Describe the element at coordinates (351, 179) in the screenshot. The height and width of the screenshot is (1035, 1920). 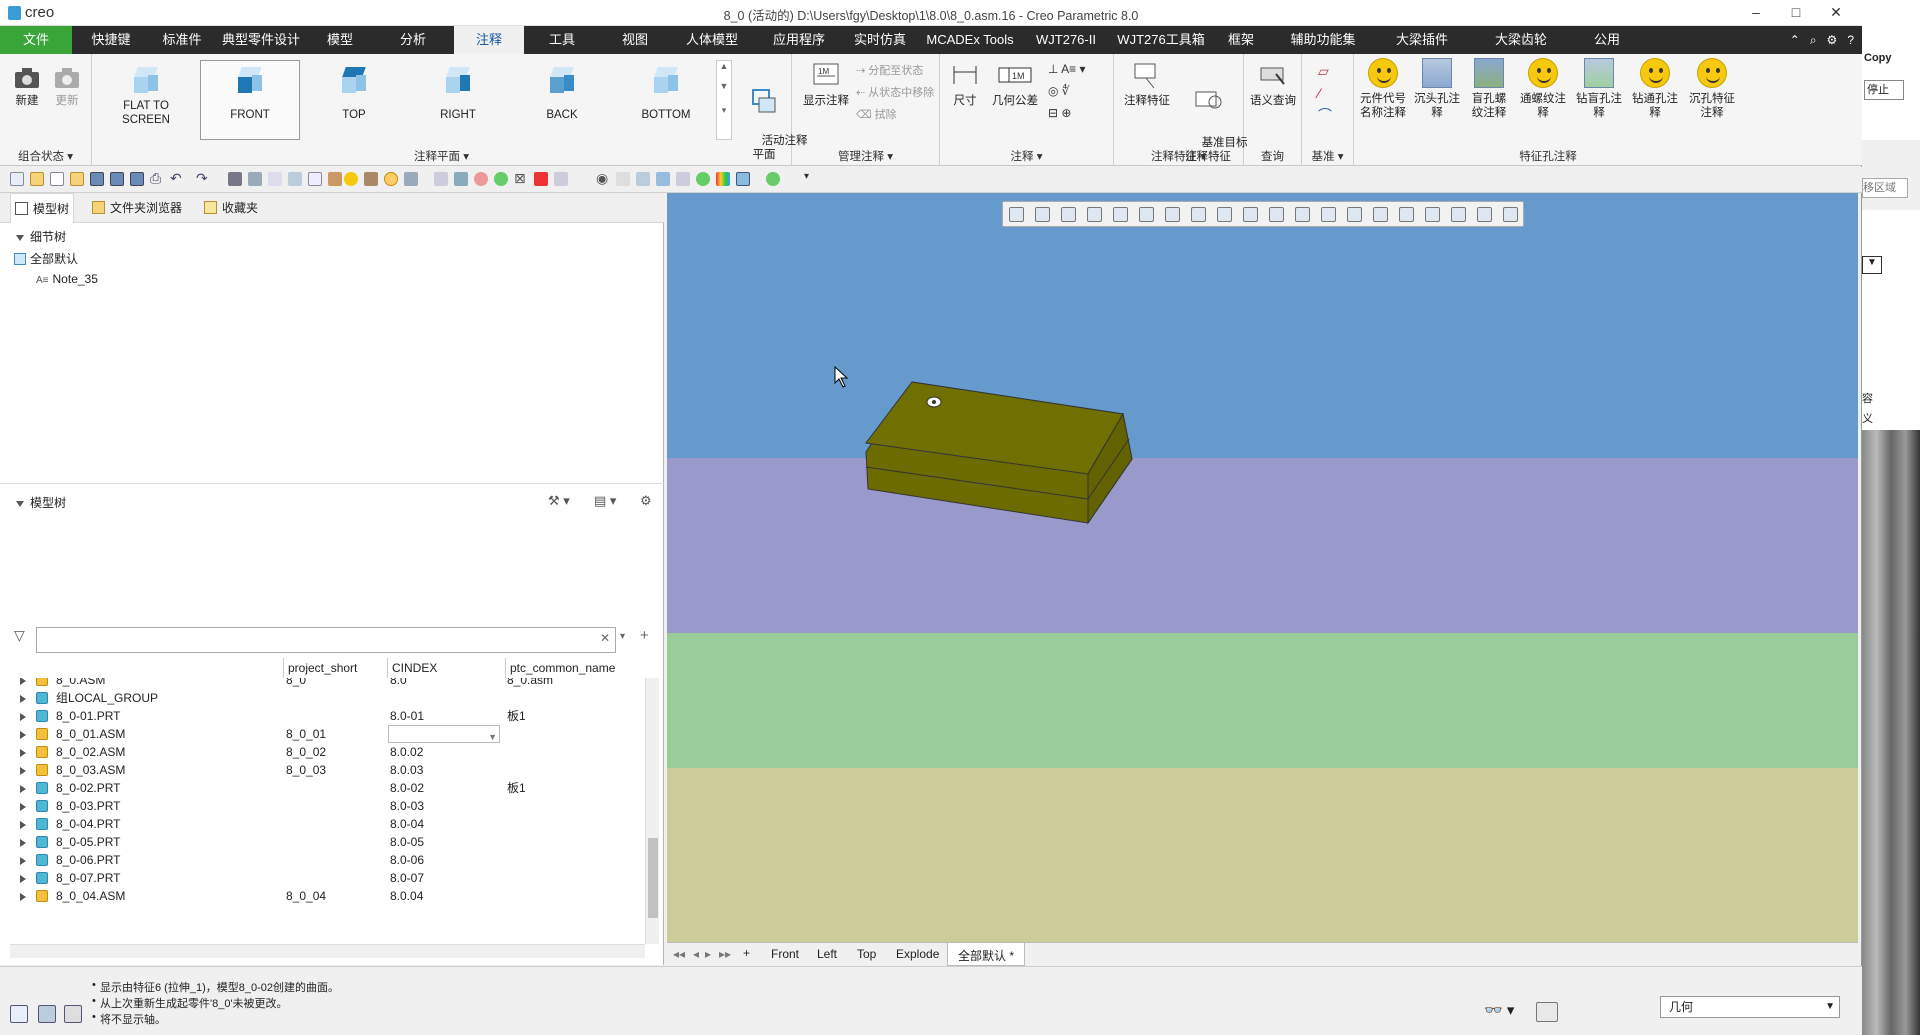
I see `smiley-icon` at that location.